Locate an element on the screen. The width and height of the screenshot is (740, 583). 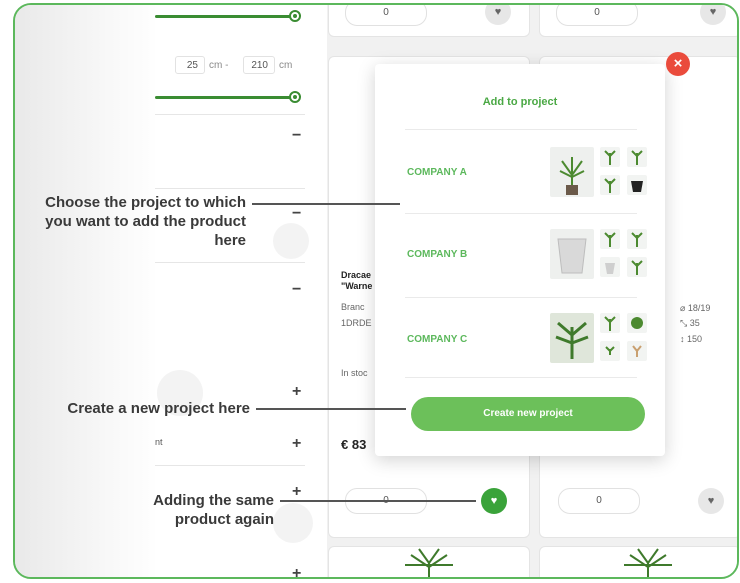
product-price: € 83 is located at coordinates (354, 444).